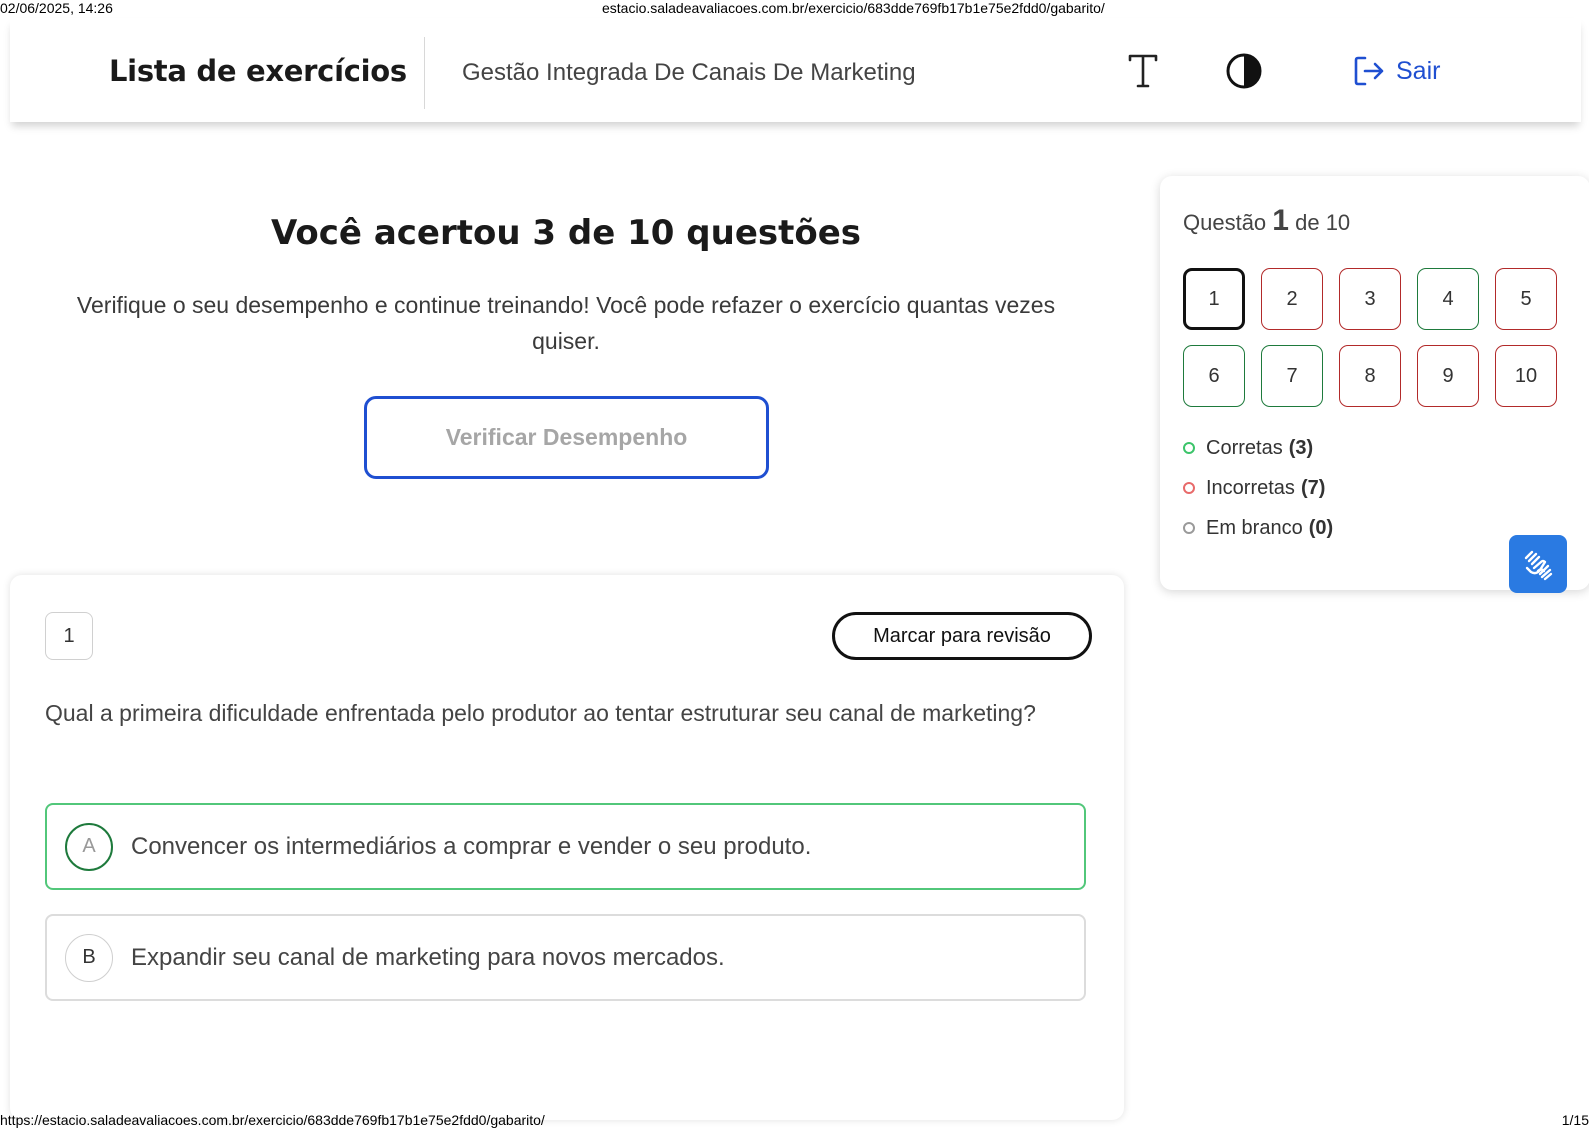 This screenshot has width=1589, height=1130. What do you see at coordinates (56, 8) in the screenshot?
I see `print-date: 02/06/2025, 14:26` at bounding box center [56, 8].